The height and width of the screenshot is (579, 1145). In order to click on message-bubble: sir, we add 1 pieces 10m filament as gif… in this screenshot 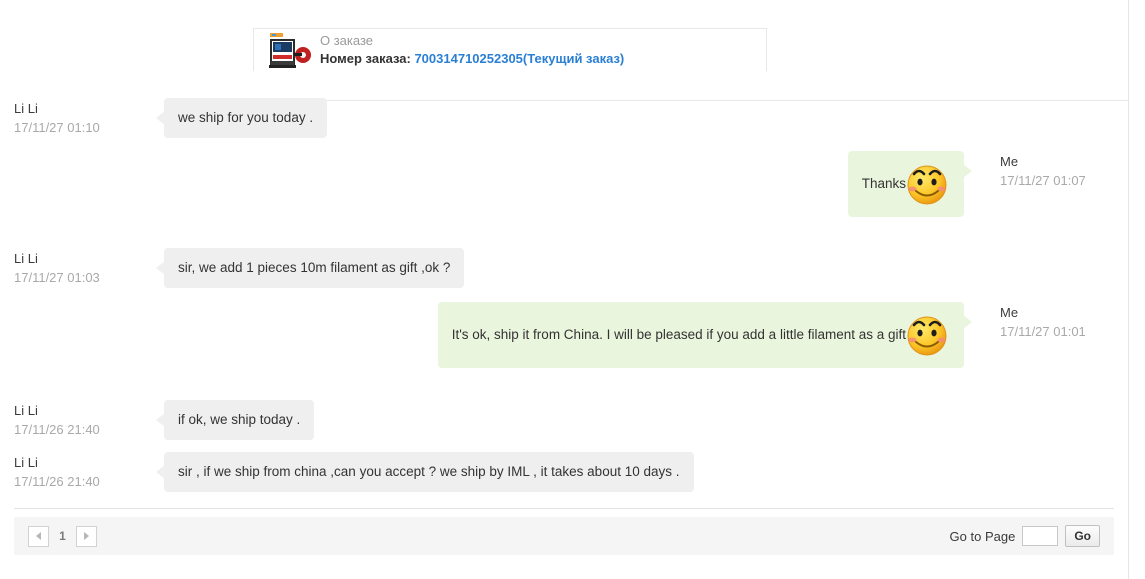, I will do `click(310, 268)`.